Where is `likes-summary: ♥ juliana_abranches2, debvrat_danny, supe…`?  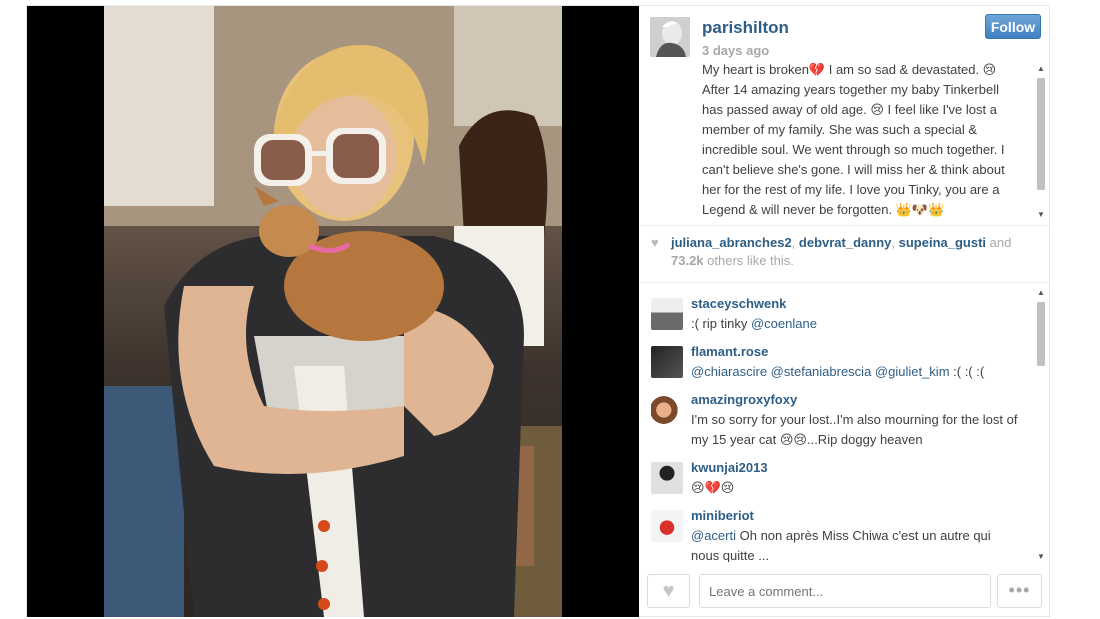
likes-summary: ♥ juliana_abranches2, debvrat_danny, supe… is located at coordinates (831, 251).